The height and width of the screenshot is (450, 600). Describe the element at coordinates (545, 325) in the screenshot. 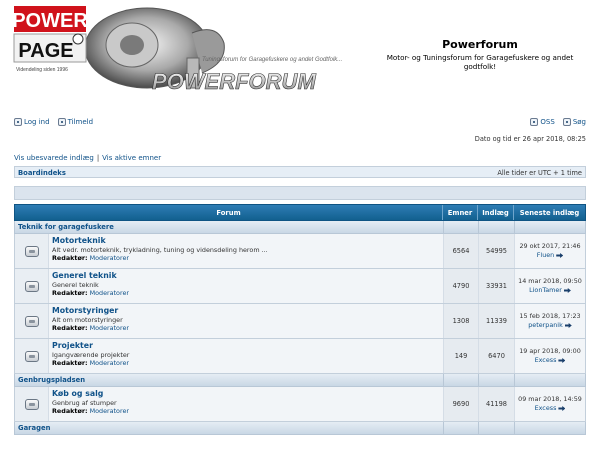

I see `last-post-user: peterpanik` at that location.